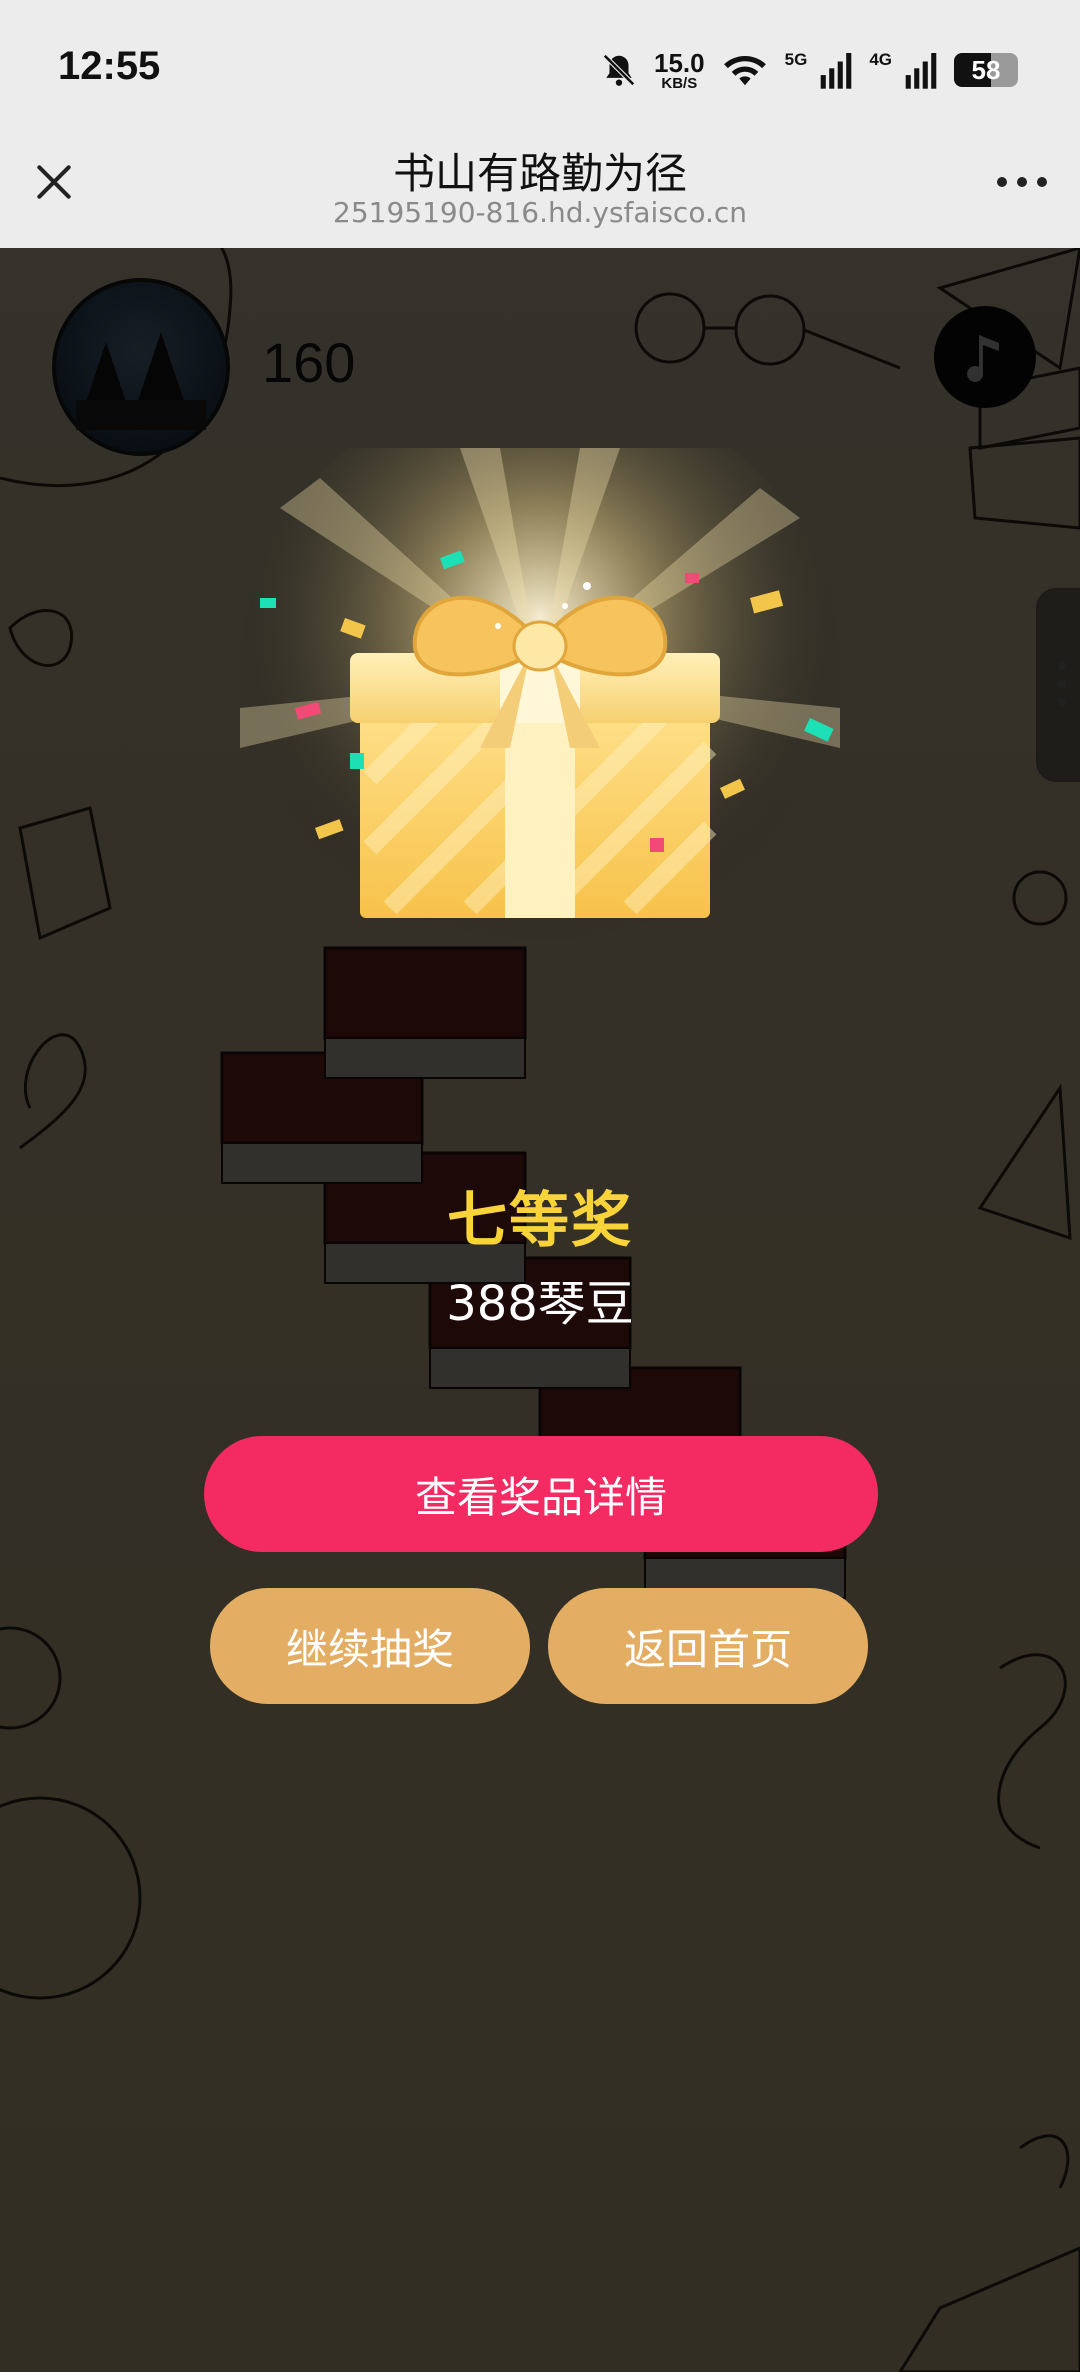 Image resolution: width=1080 pixels, height=2372 pixels. Describe the element at coordinates (921, 71) in the screenshot. I see `signal-4g-icon` at that location.